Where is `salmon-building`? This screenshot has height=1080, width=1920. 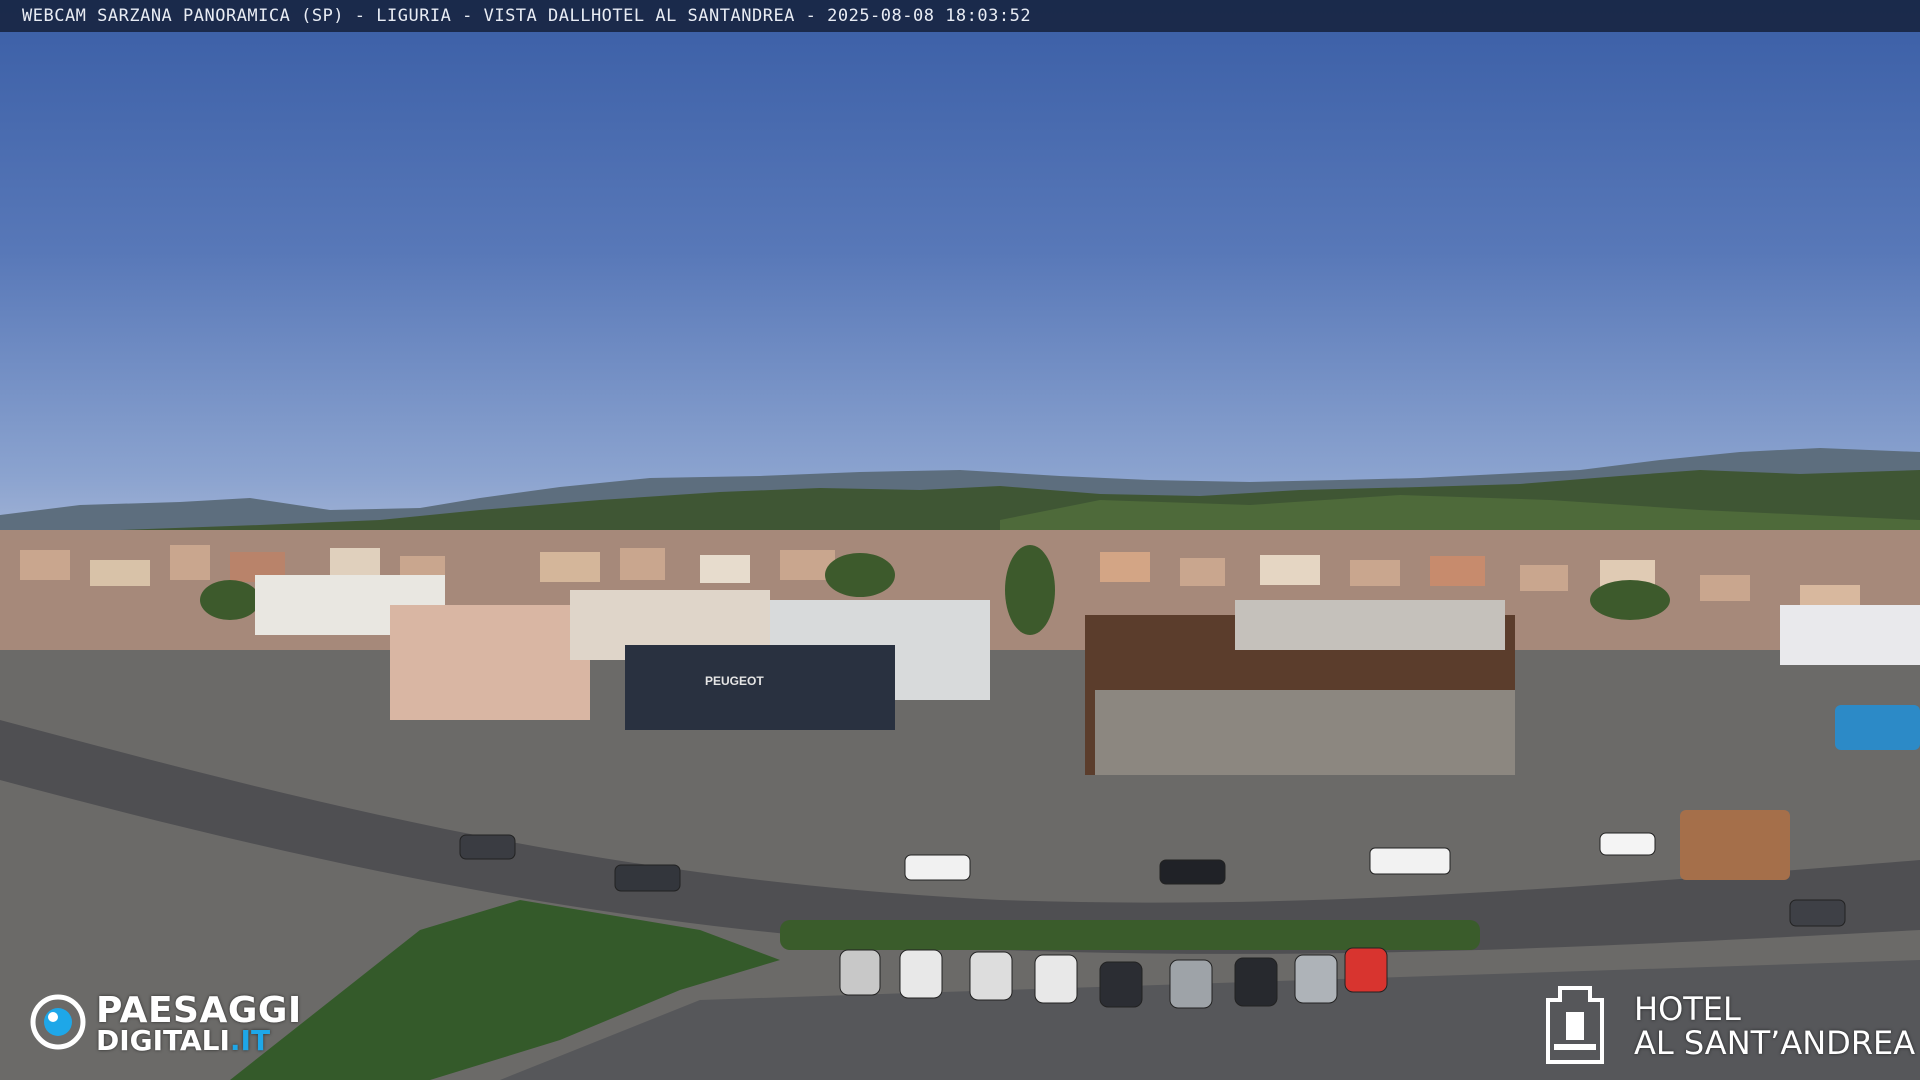
salmon-building is located at coordinates (490, 662).